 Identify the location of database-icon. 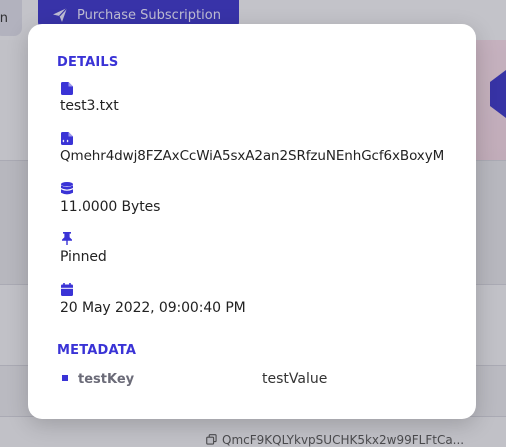
(67, 188).